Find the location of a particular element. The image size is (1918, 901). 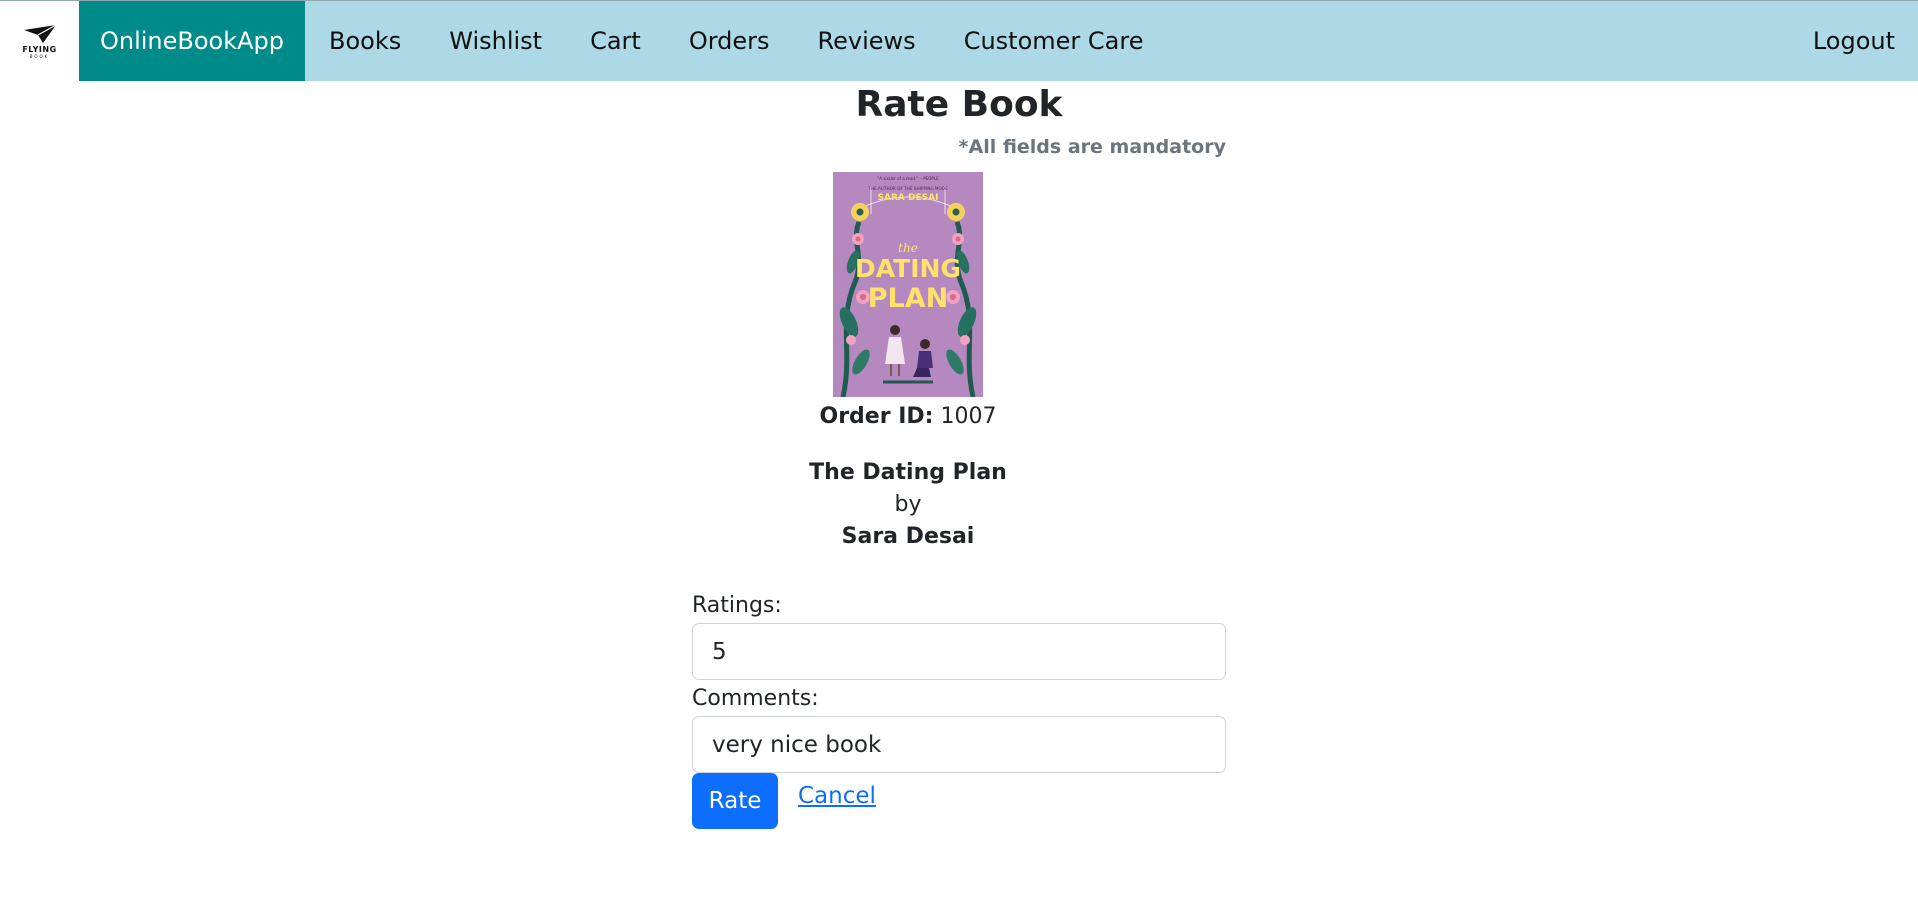

logout-link: Logout is located at coordinates (1854, 41).